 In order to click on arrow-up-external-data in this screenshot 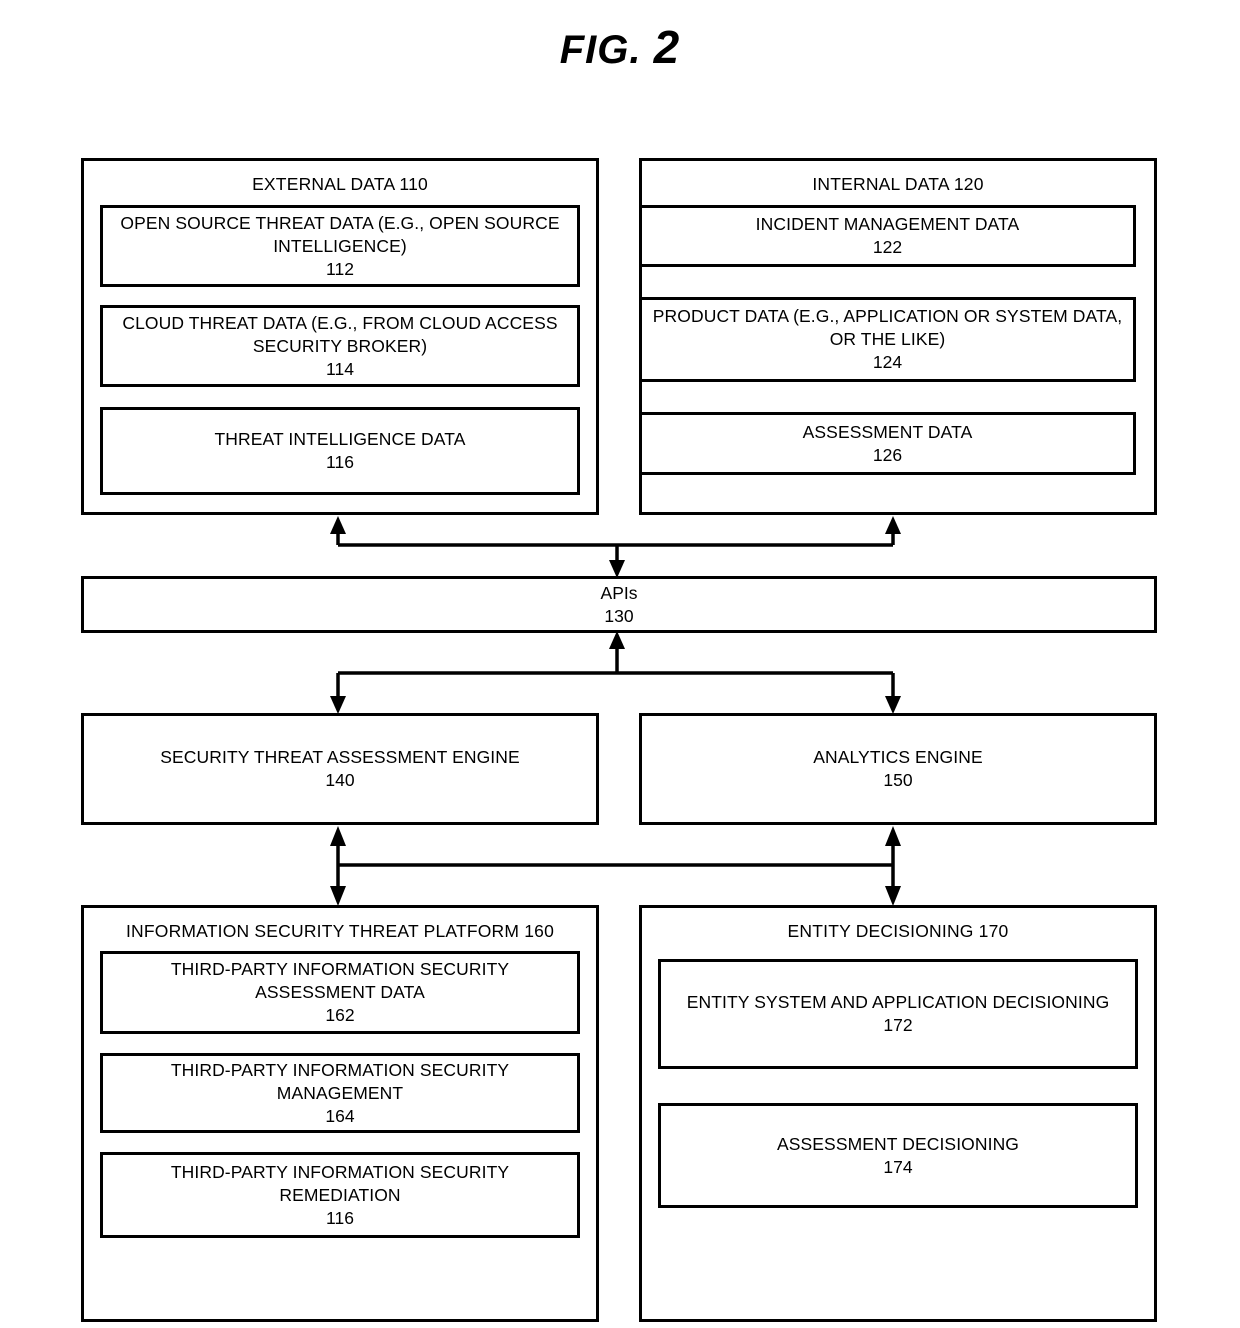, I will do `click(338, 525)`.